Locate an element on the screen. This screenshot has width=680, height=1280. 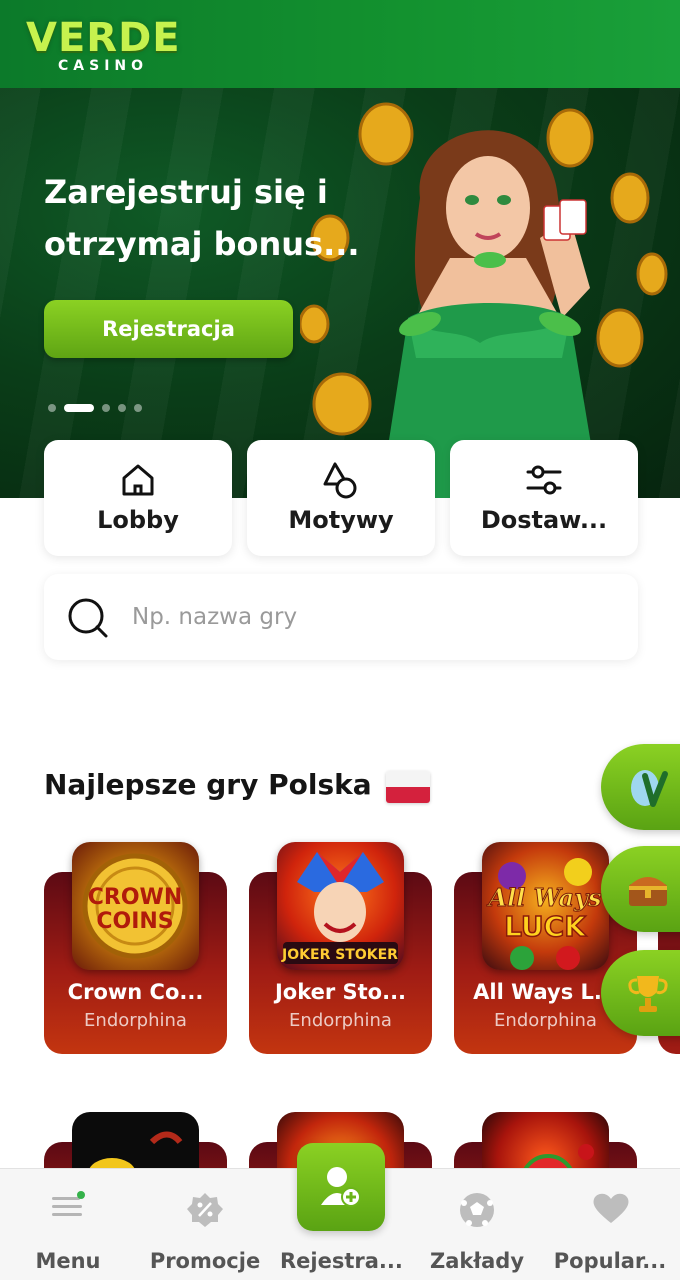
logo-word: VERDE is located at coordinates (103, 38).